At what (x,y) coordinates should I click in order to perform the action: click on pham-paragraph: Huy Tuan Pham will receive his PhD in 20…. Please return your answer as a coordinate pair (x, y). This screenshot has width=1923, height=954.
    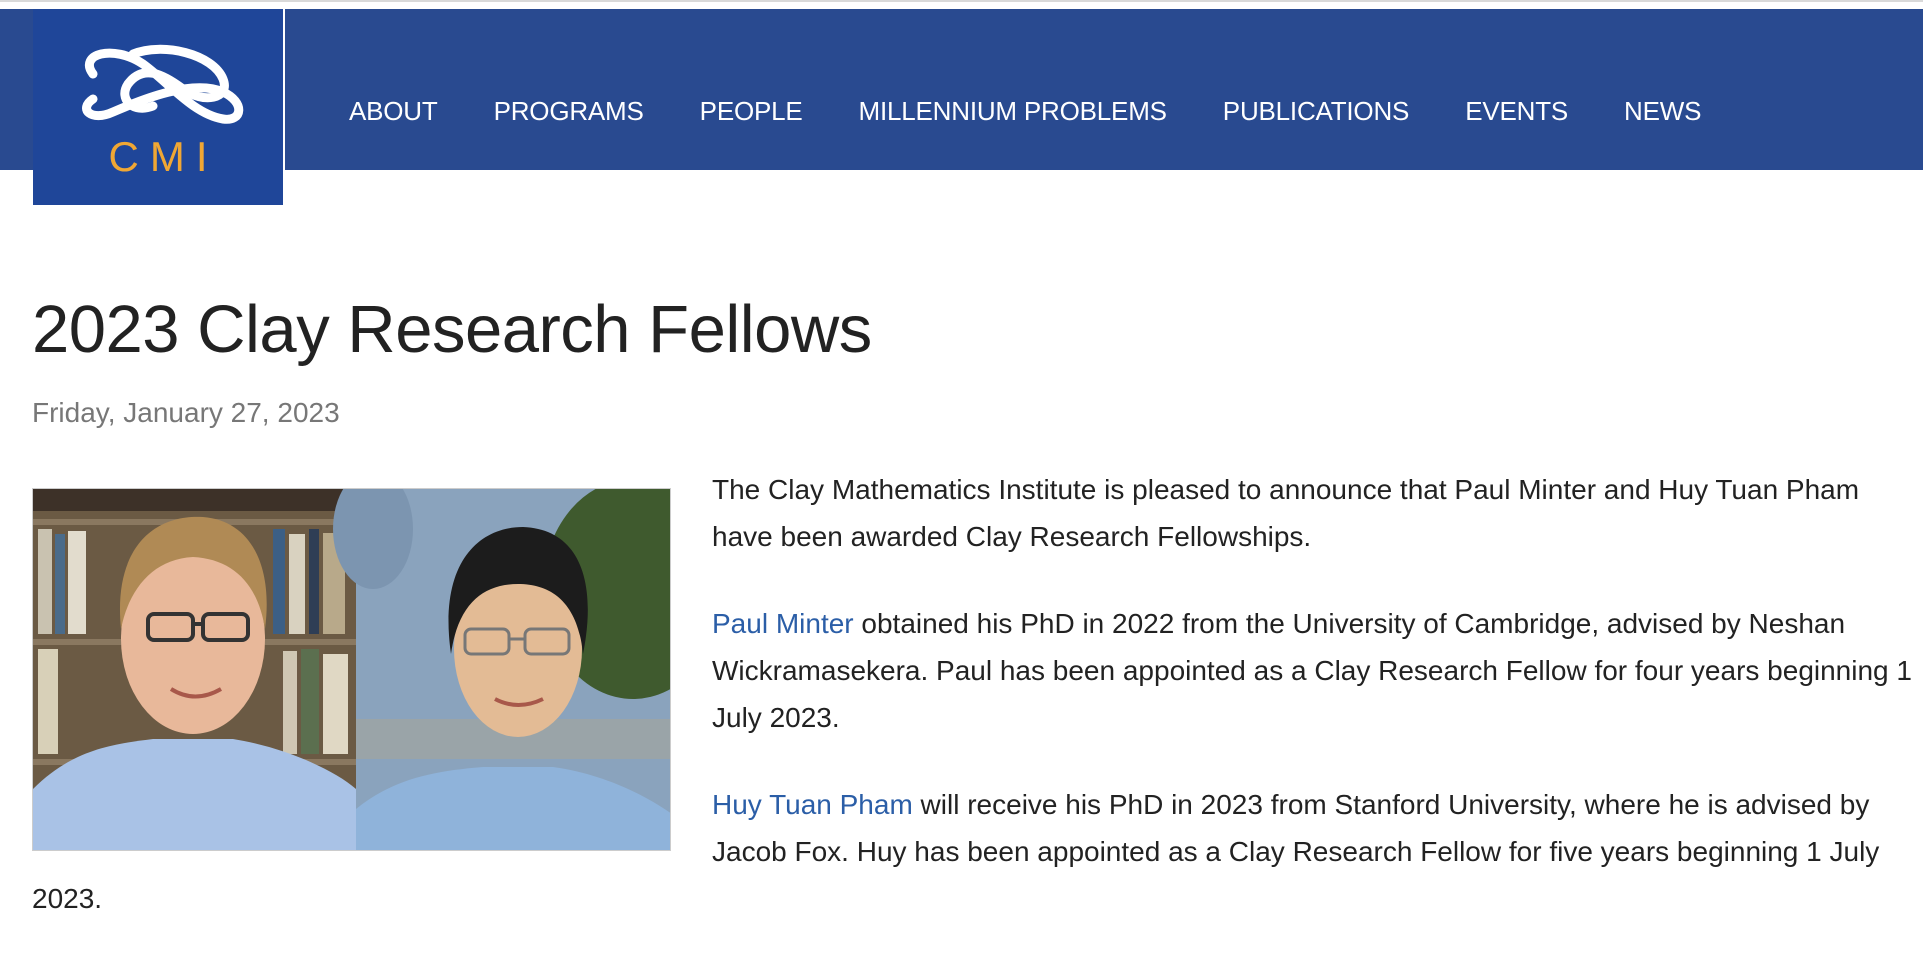
    Looking at the image, I should click on (1317, 828).